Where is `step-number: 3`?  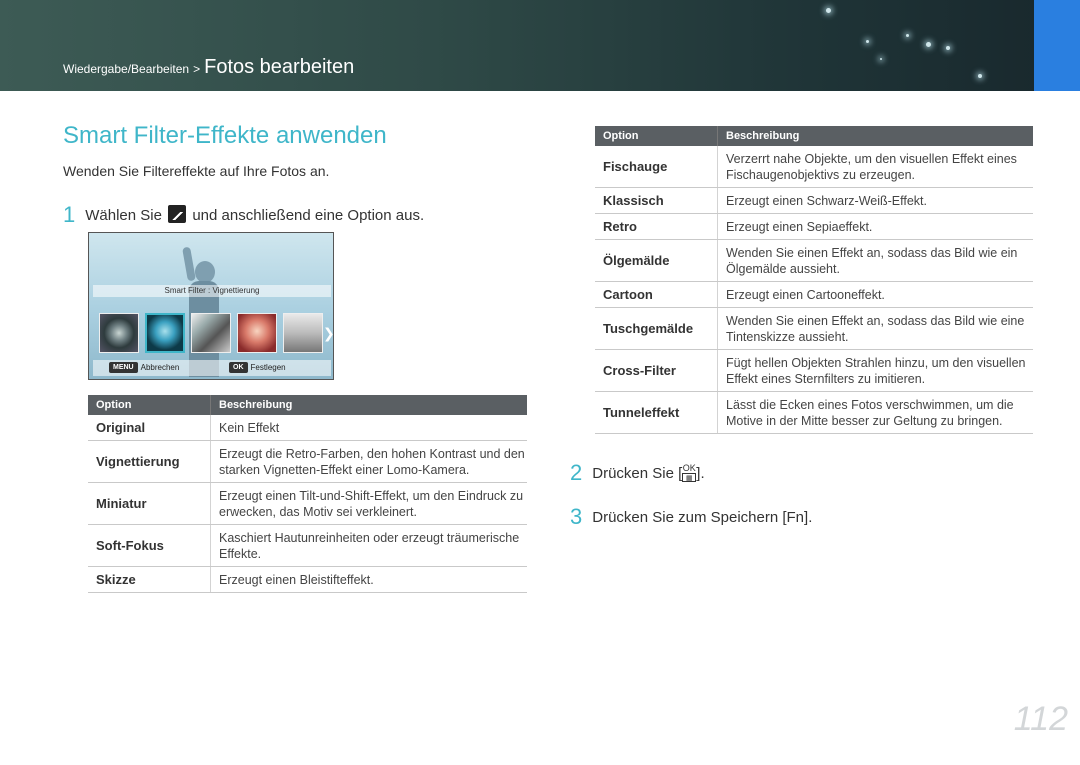 step-number: 3 is located at coordinates (576, 516).